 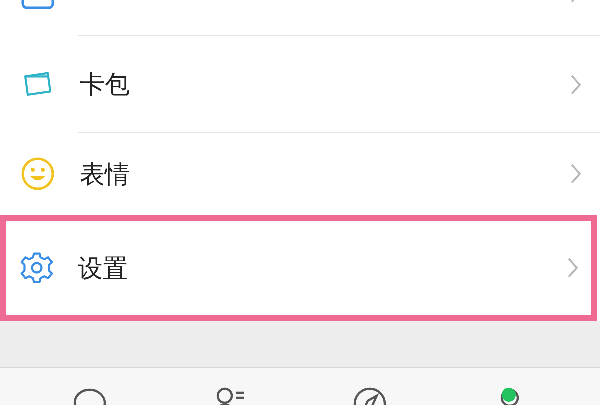 What do you see at coordinates (105, 85) in the screenshot?
I see `menu-label: 卡包` at bounding box center [105, 85].